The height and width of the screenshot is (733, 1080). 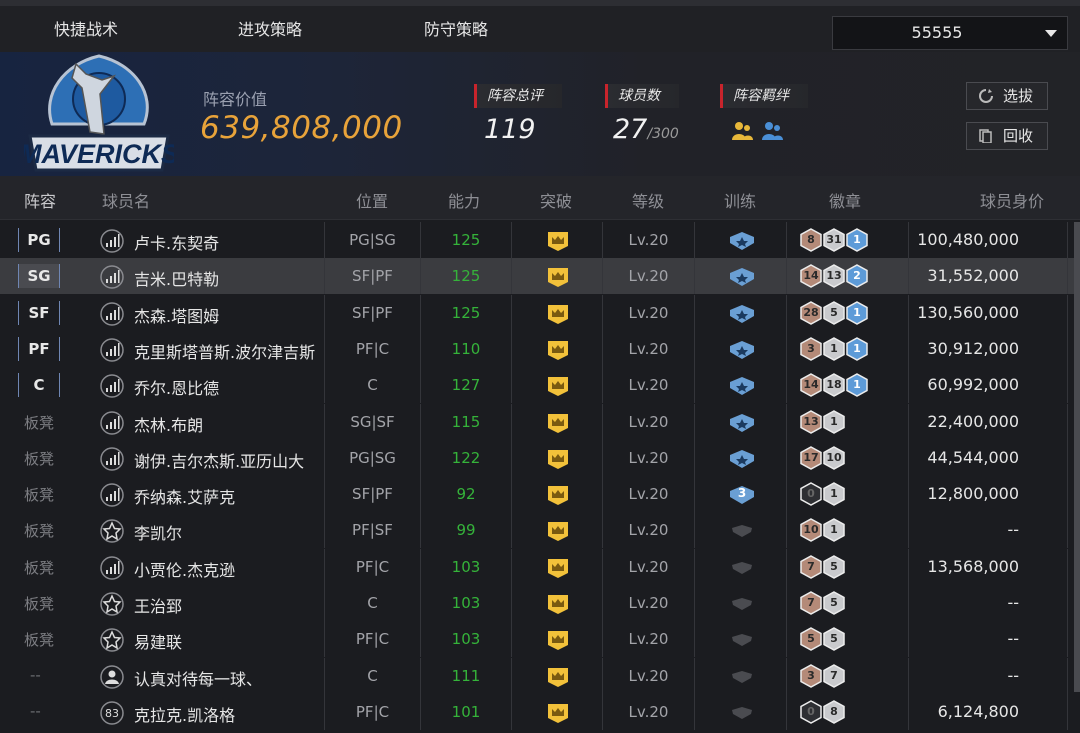 What do you see at coordinates (86, 30) in the screenshot?
I see `tab-quick-tactics: 快捷战术` at bounding box center [86, 30].